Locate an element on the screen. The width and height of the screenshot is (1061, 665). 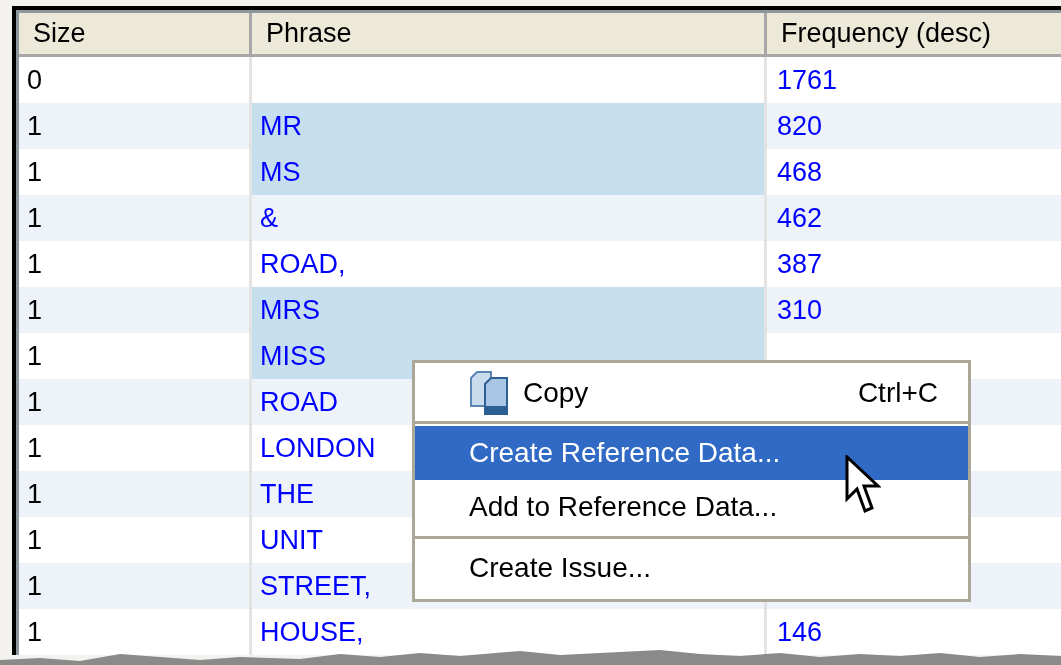
column-header: Frequency (desc) is located at coordinates (914, 33).